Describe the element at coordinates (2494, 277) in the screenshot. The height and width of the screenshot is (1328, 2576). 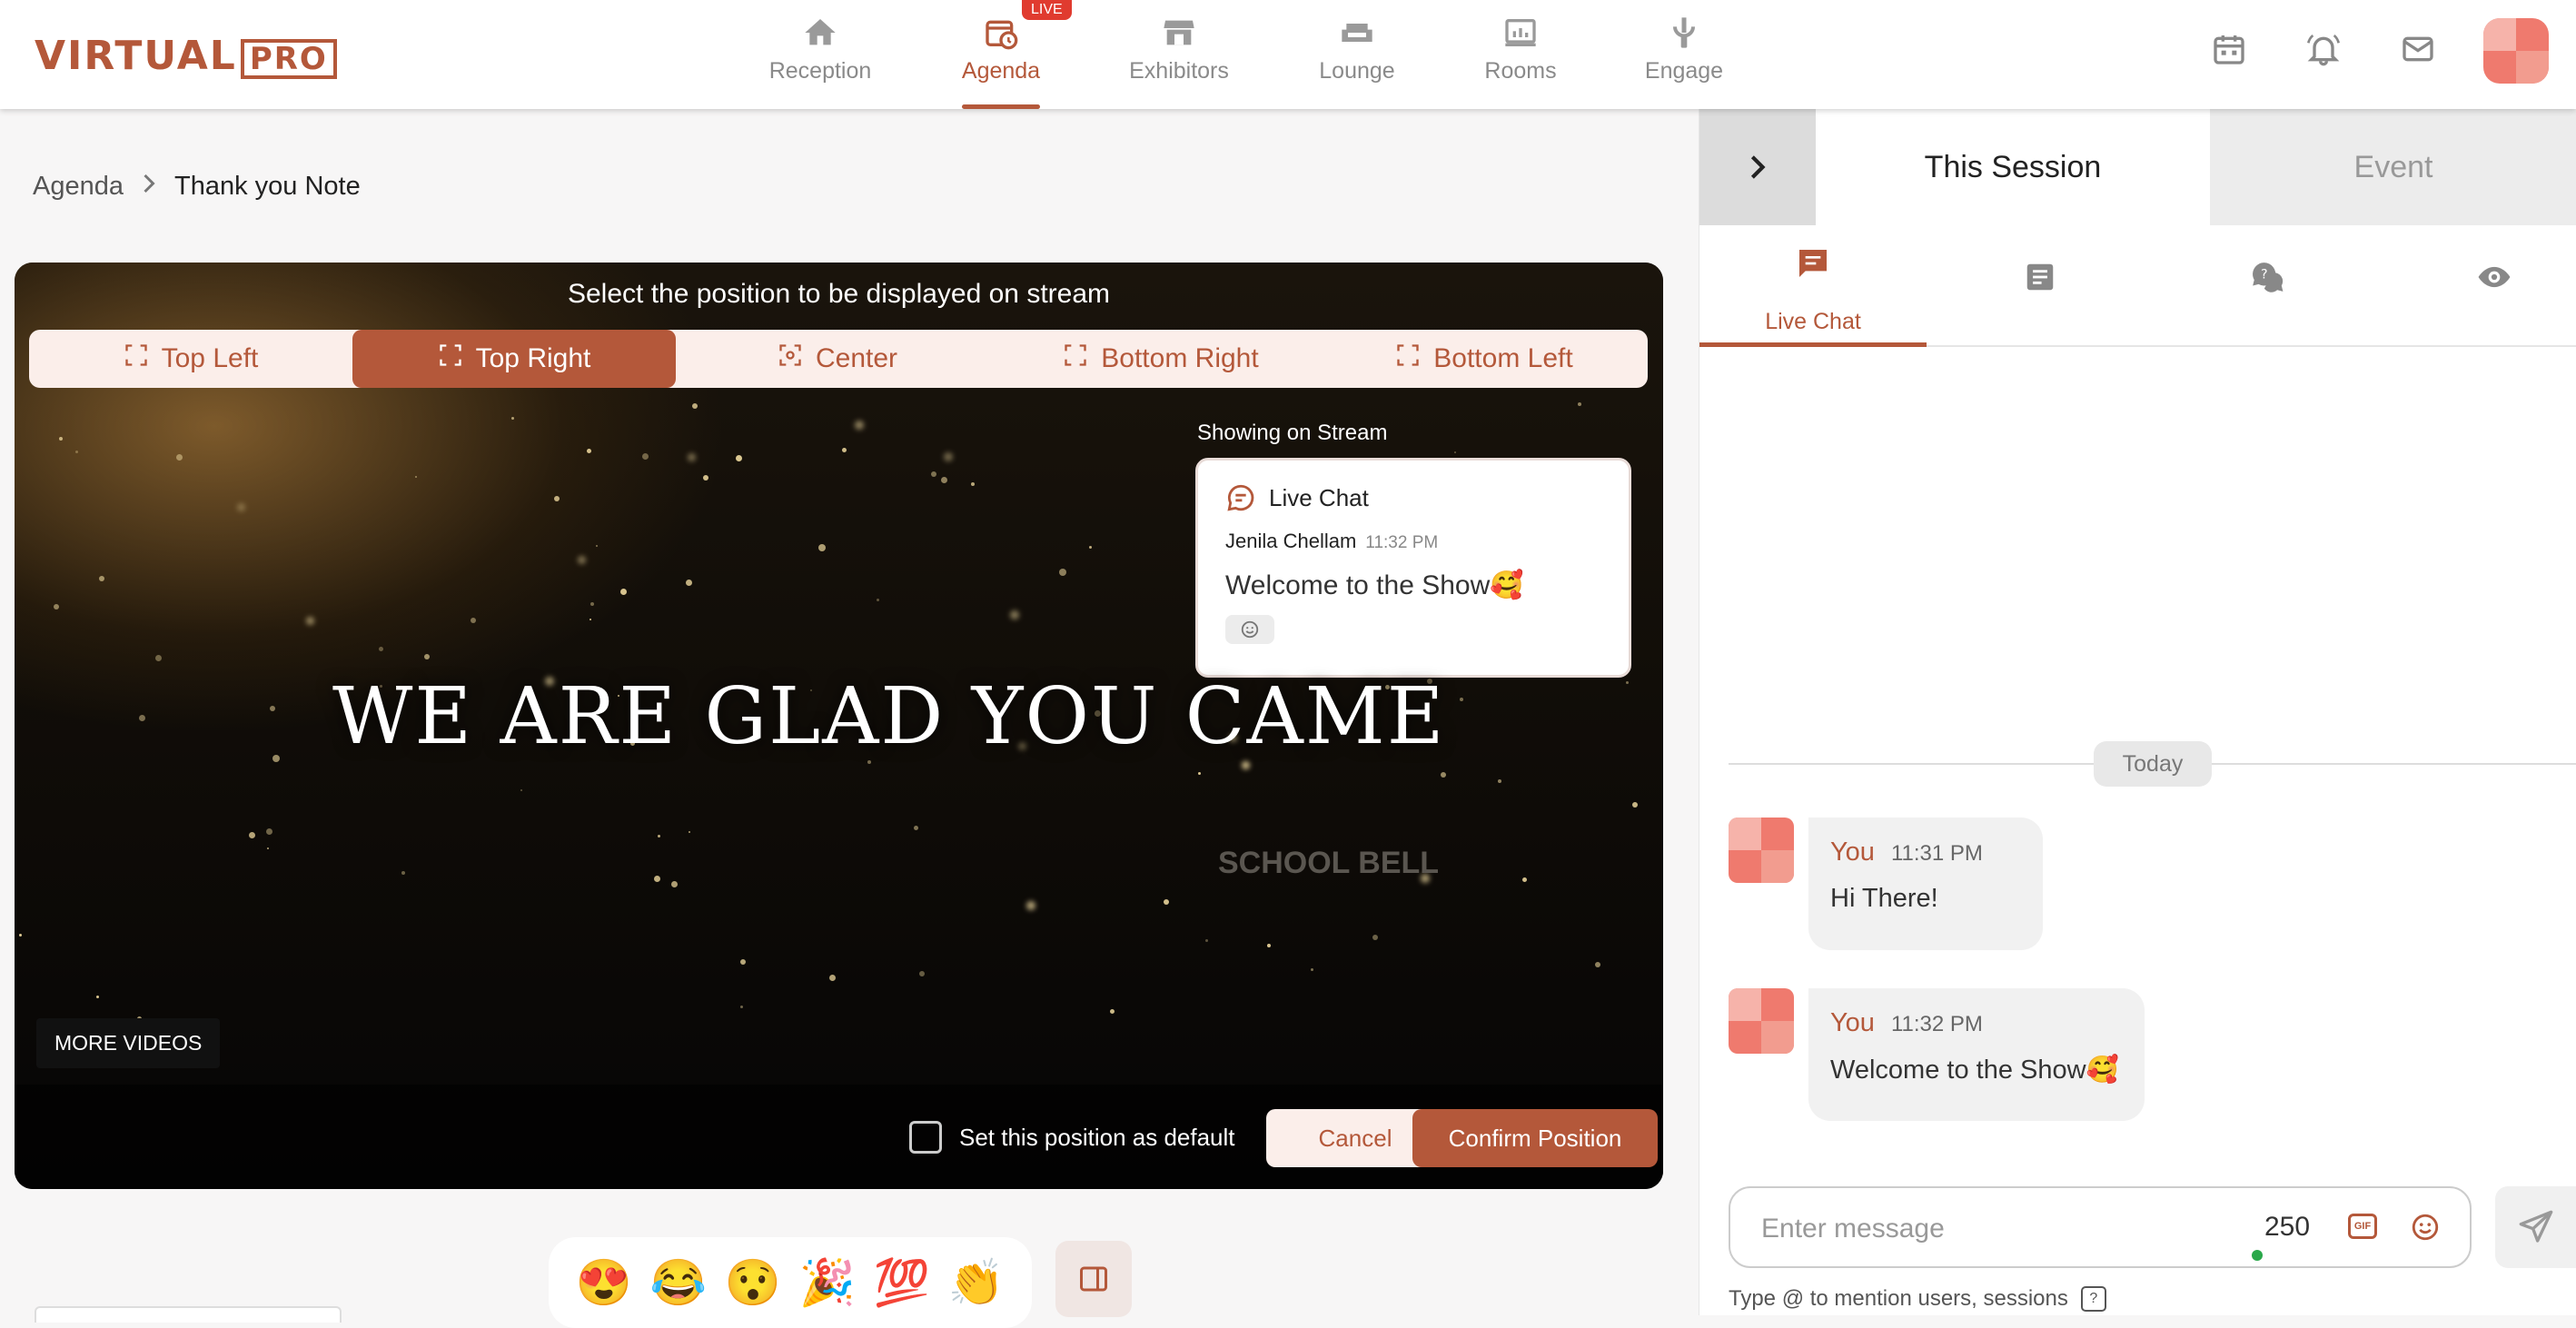
I see `eye-icon` at that location.